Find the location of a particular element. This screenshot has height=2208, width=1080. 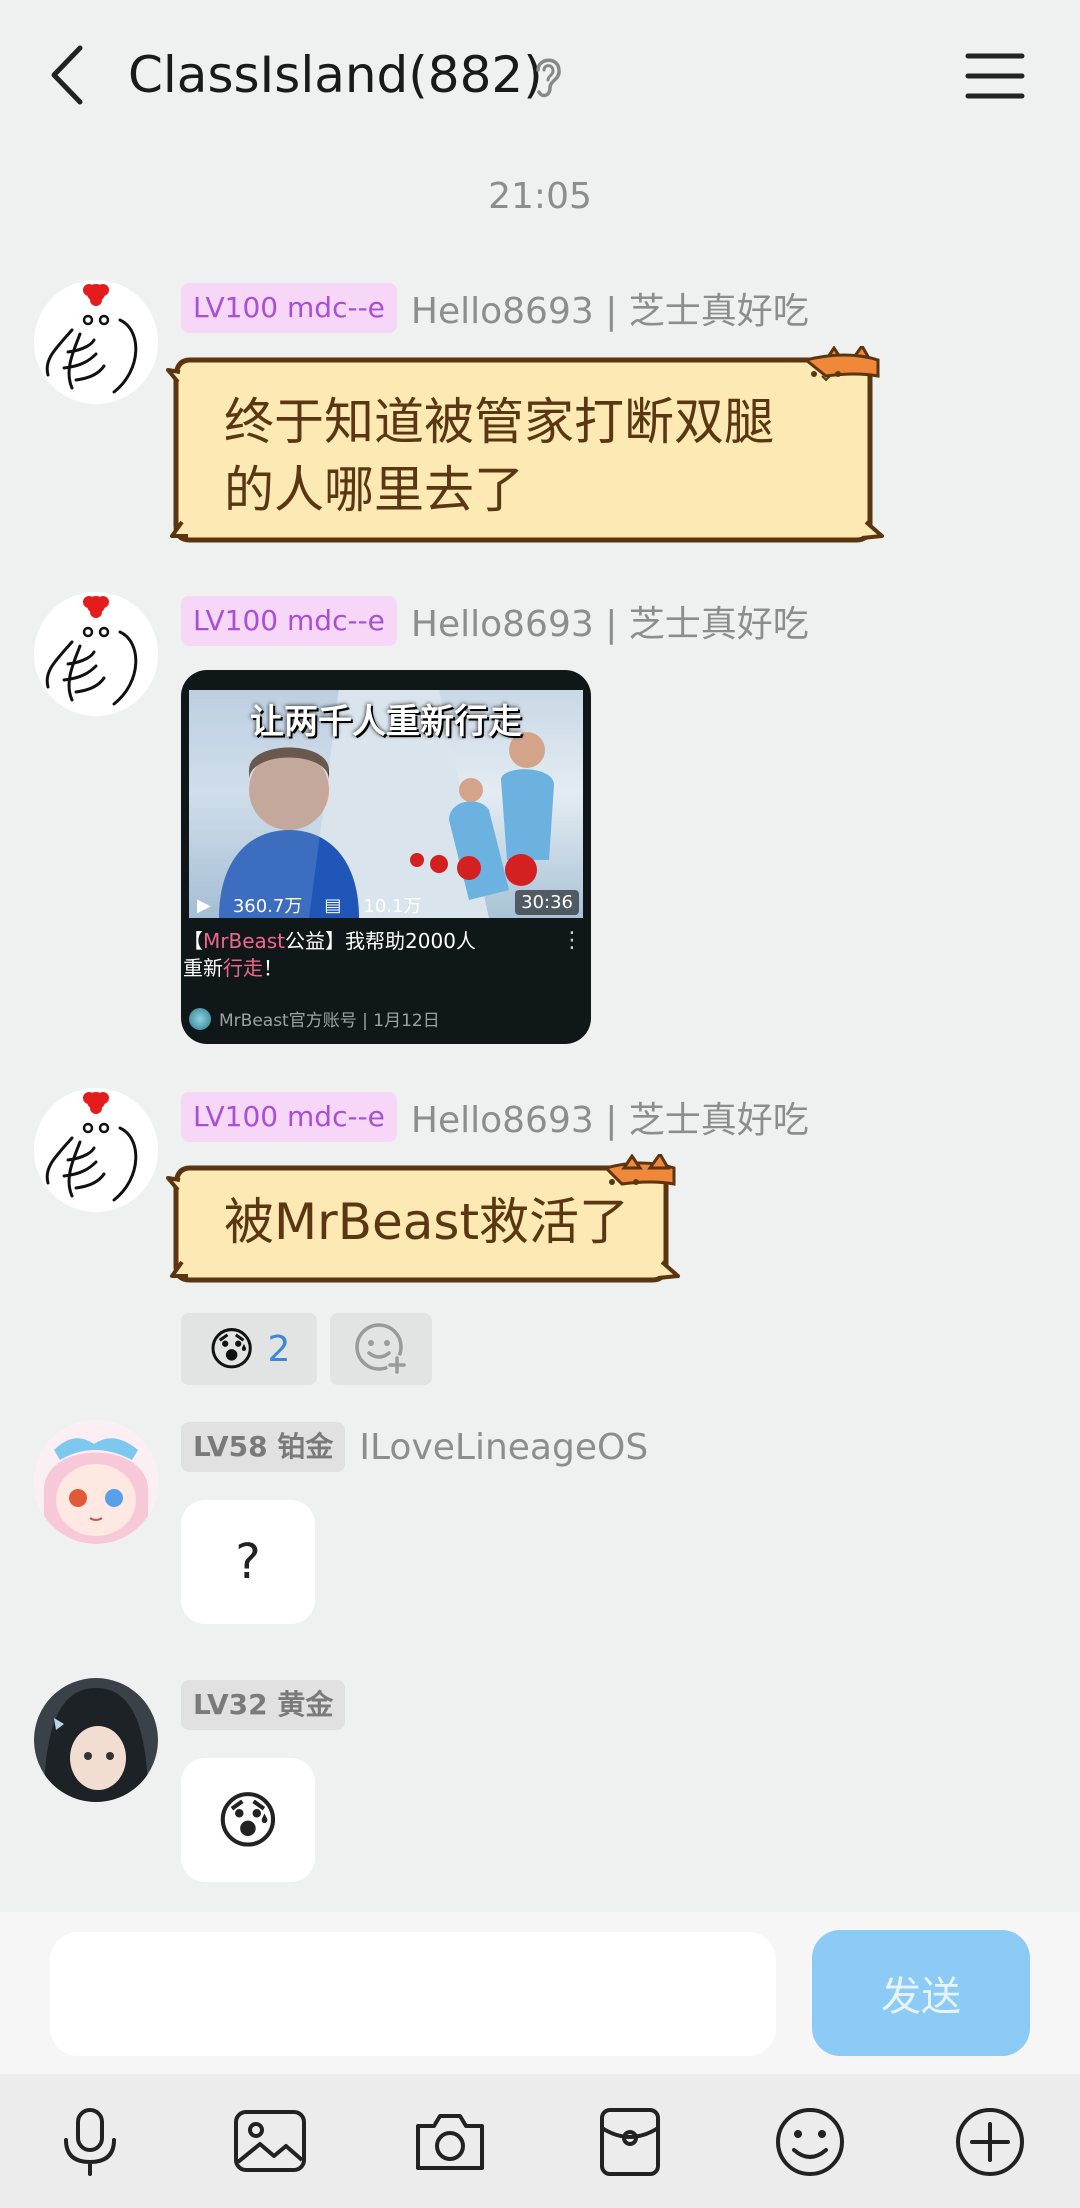

video-title-highlight: MrBeast is located at coordinates (244, 941).